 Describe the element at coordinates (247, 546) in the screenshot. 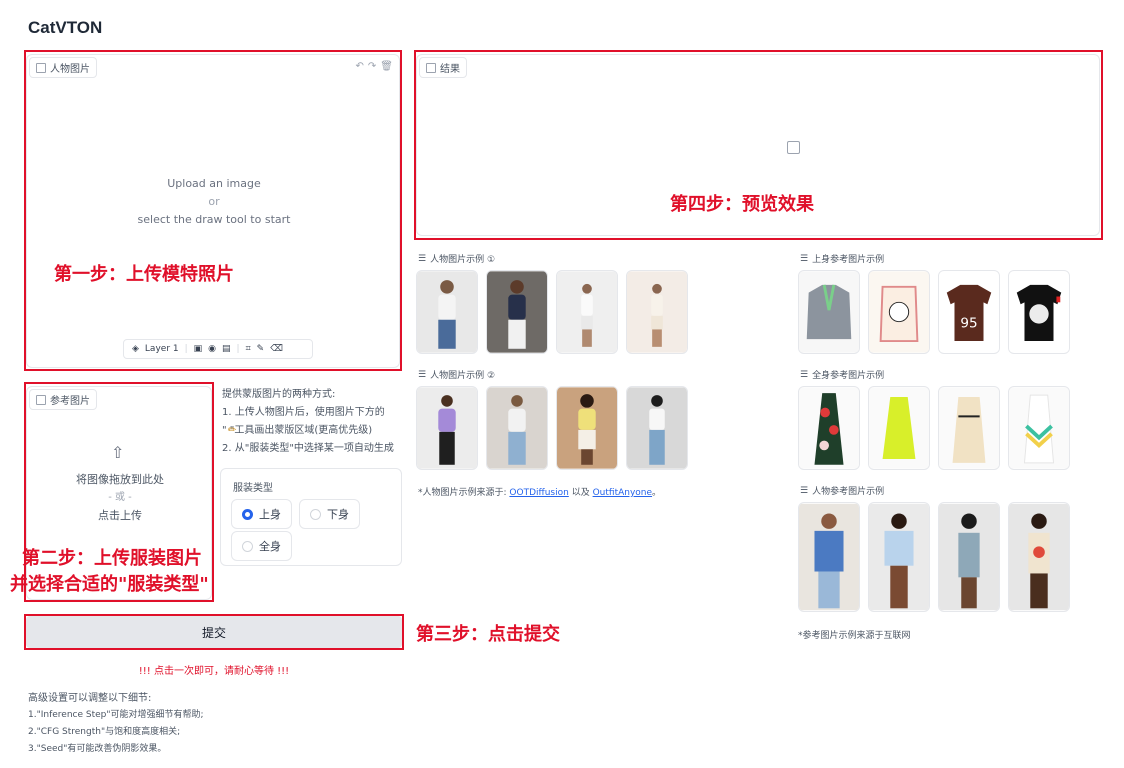

I see `radio-dot-overall` at that location.